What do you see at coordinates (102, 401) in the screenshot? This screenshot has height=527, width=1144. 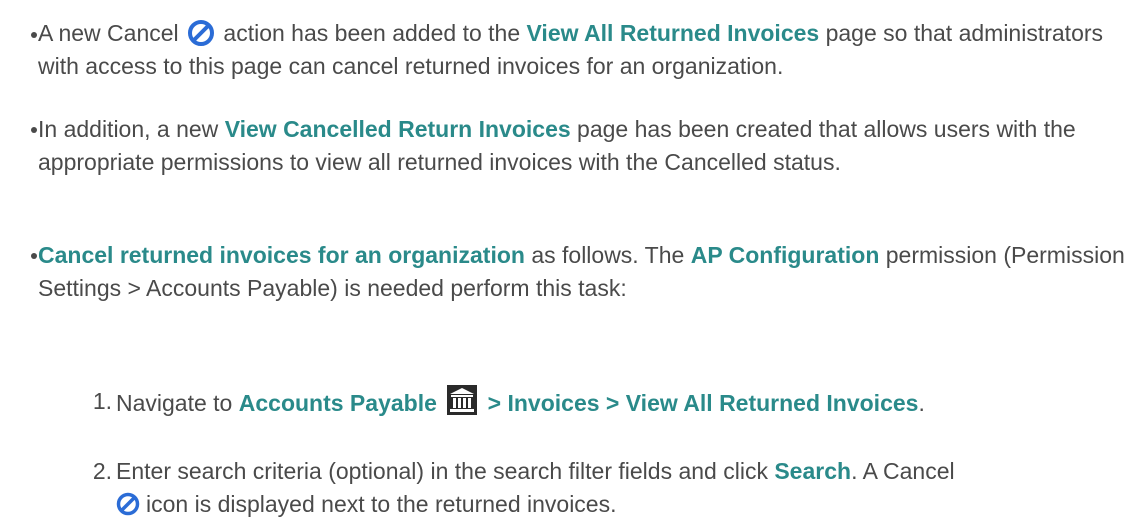 I see `step-number: 1.` at bounding box center [102, 401].